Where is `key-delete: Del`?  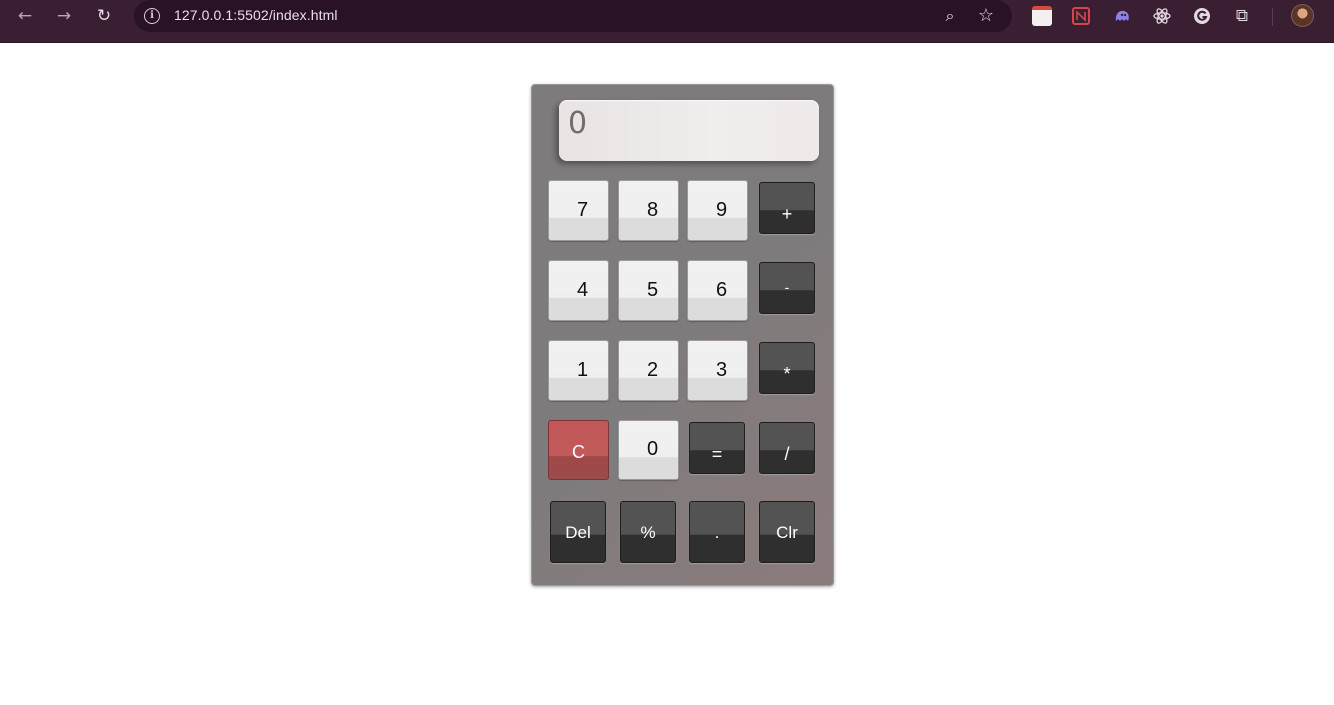
key-delete: Del is located at coordinates (578, 532).